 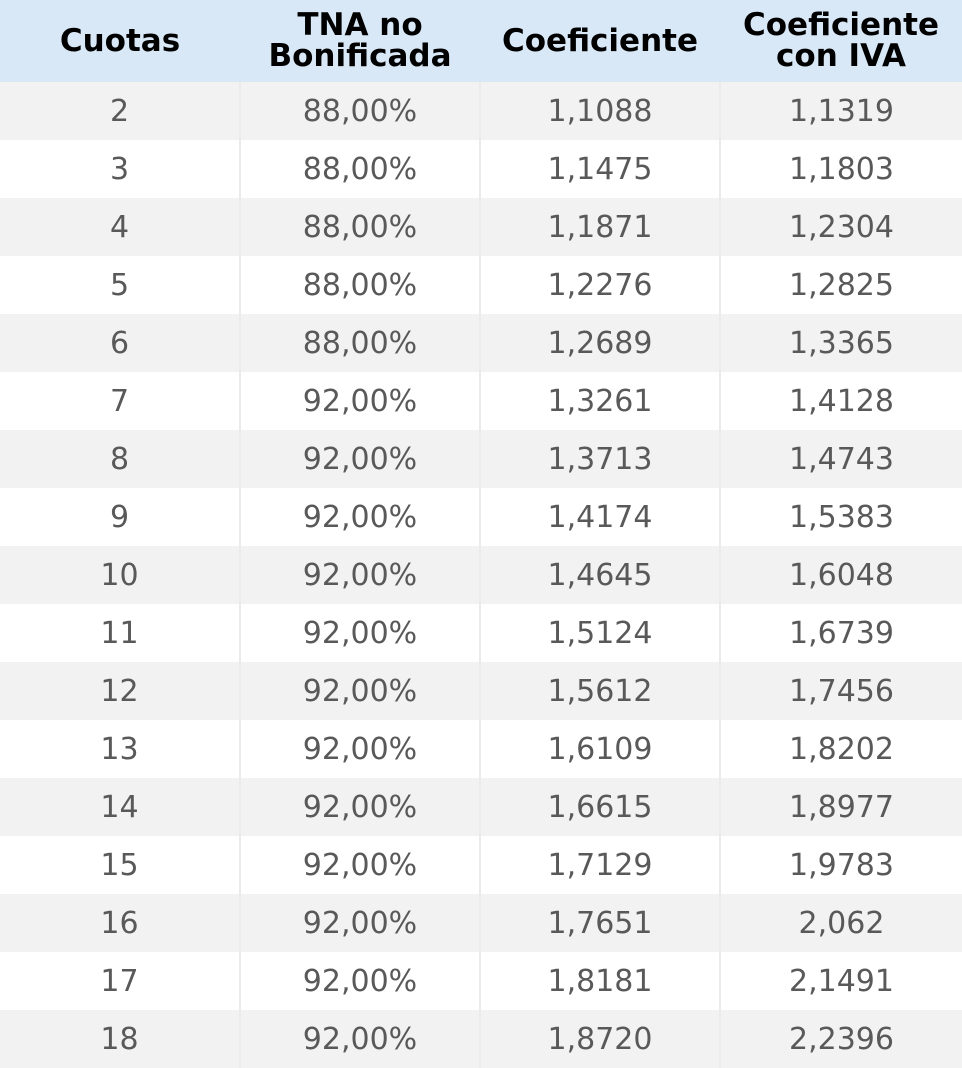 I want to click on cell-cuotas: 15, so click(x=119, y=865).